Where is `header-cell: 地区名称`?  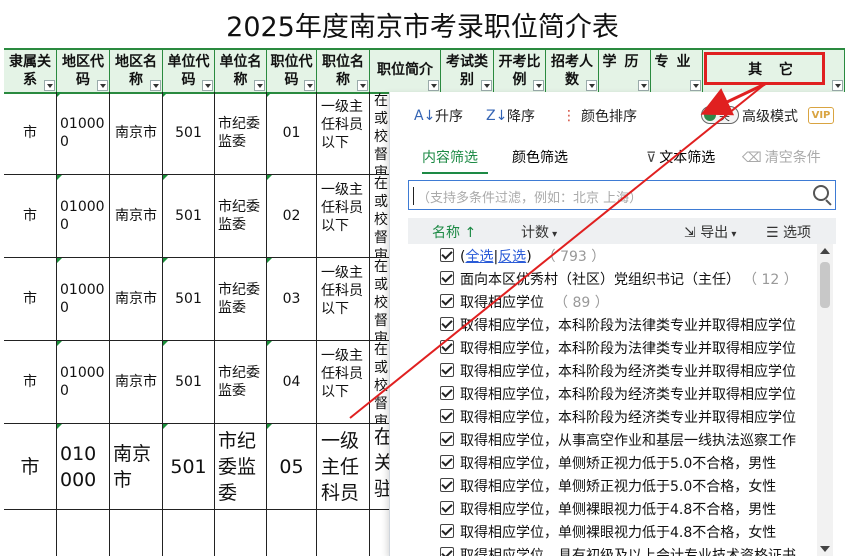
header-cell: 地区名称 is located at coordinates (136, 71).